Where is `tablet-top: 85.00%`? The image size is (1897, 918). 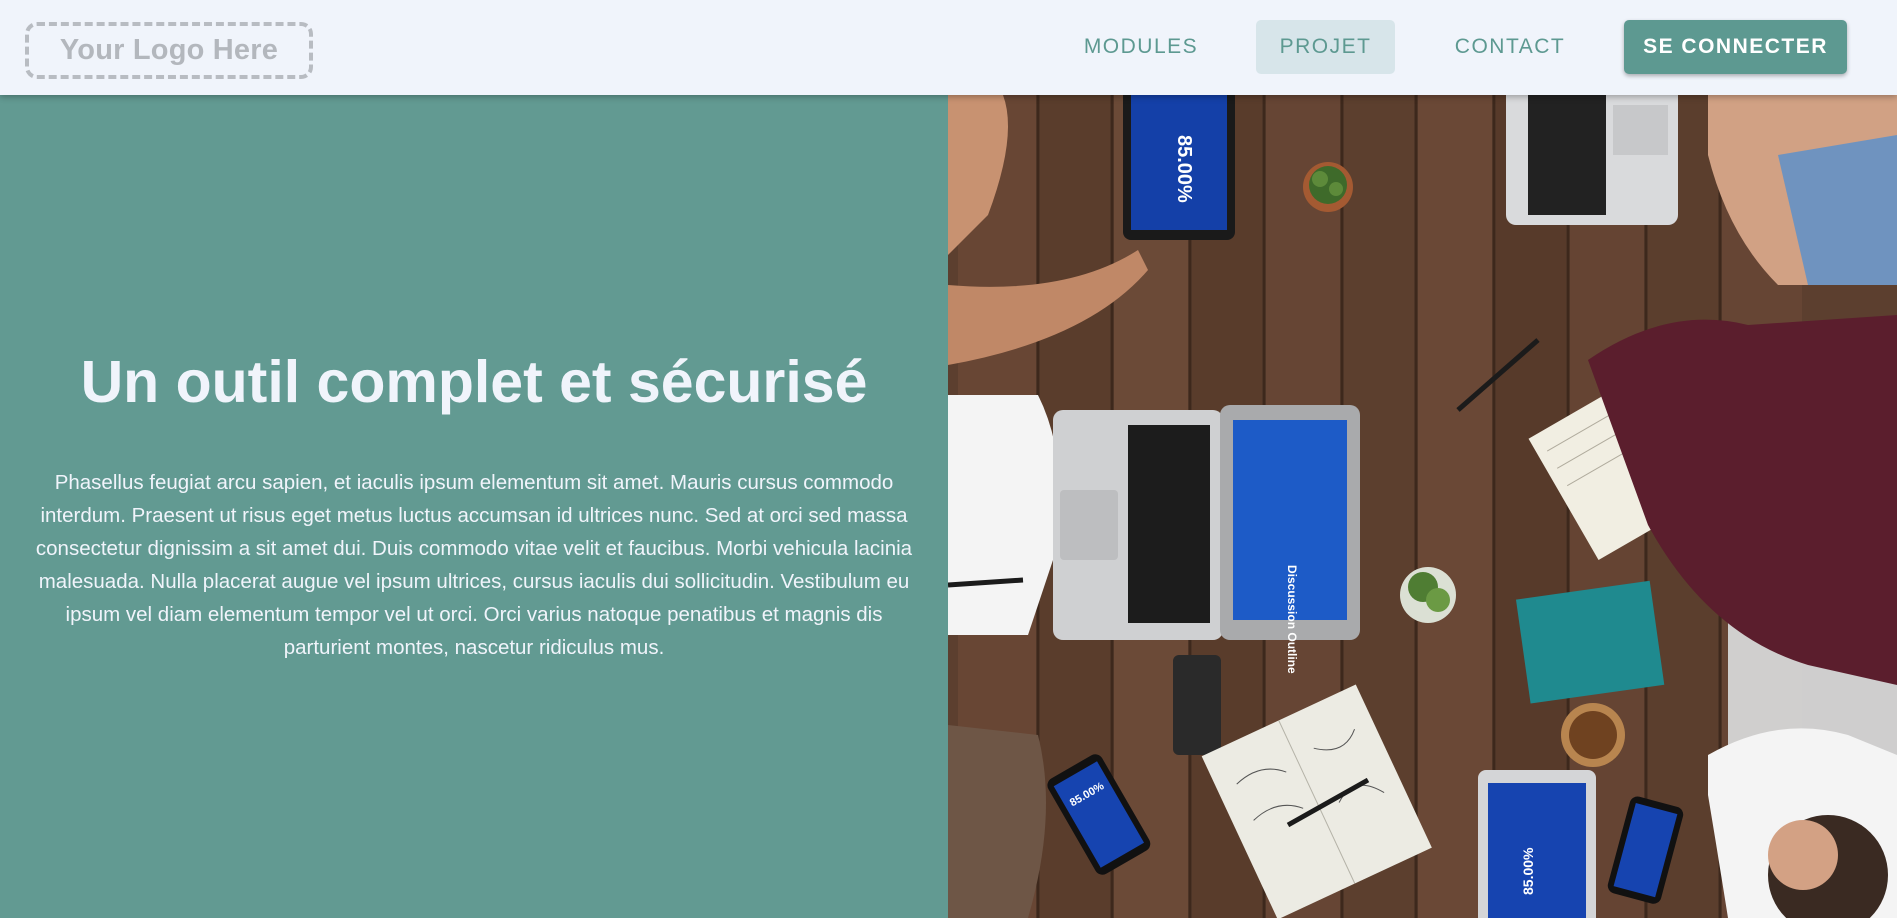
tablet-top: 85.00% is located at coordinates (1179, 167).